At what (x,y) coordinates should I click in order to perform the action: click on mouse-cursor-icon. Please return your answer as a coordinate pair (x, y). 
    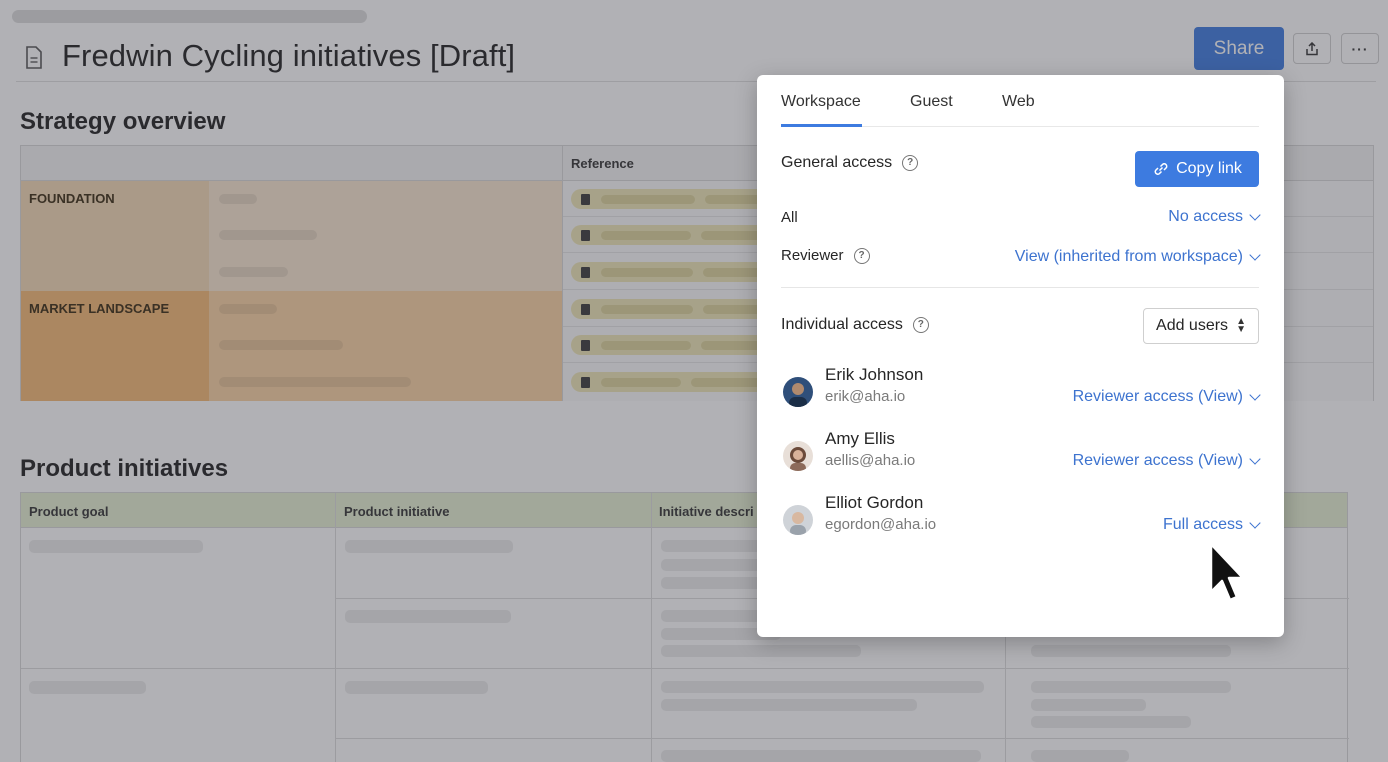
    Looking at the image, I should click on (1226, 572).